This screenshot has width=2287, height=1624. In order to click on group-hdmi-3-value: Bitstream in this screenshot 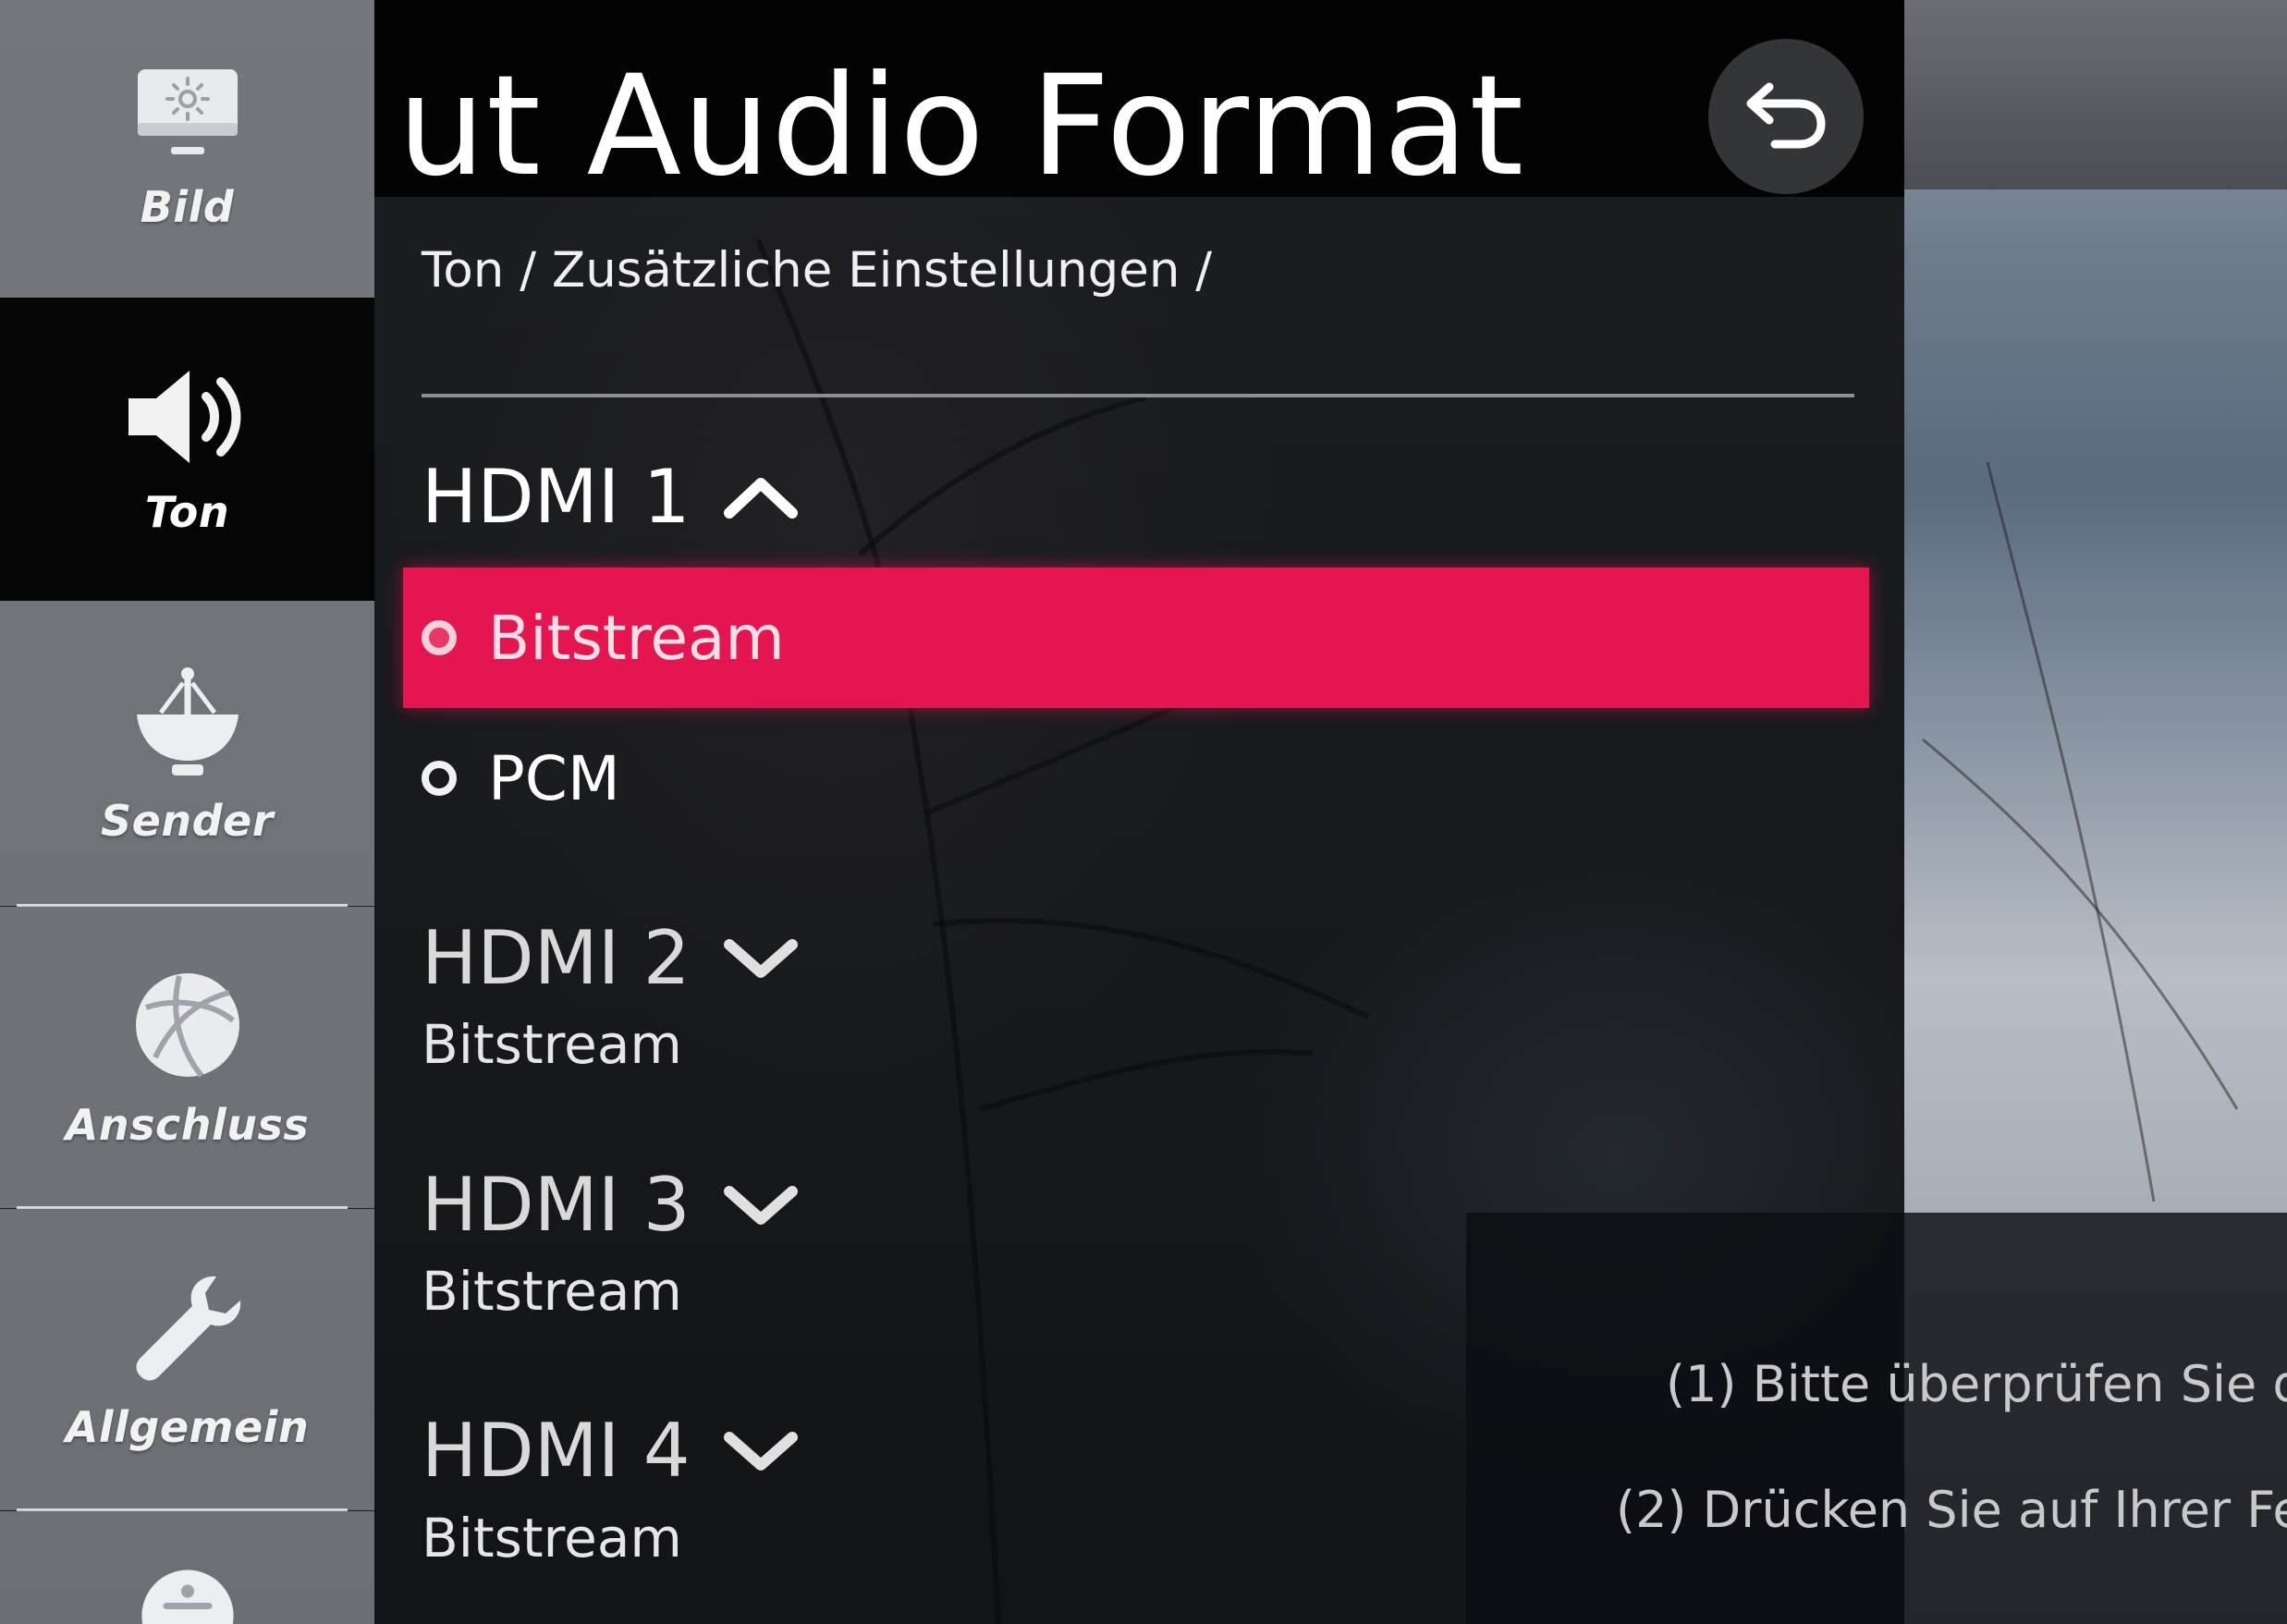, I will do `click(552, 1291)`.